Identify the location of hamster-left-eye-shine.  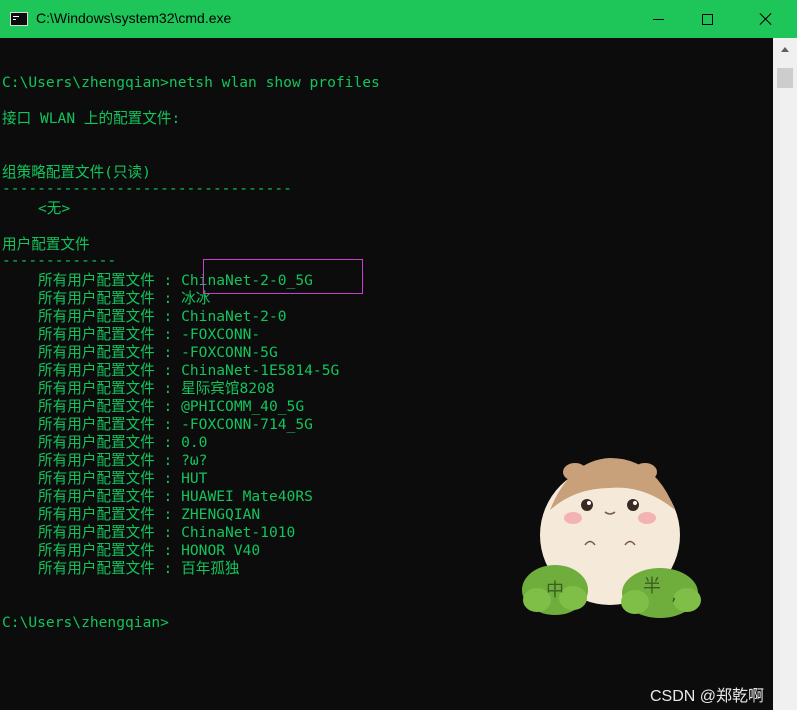
(589, 503).